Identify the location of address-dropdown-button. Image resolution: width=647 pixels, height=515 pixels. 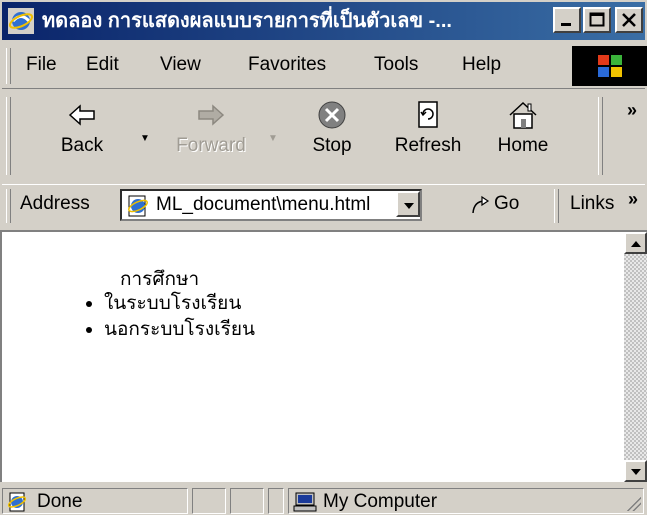
(408, 204).